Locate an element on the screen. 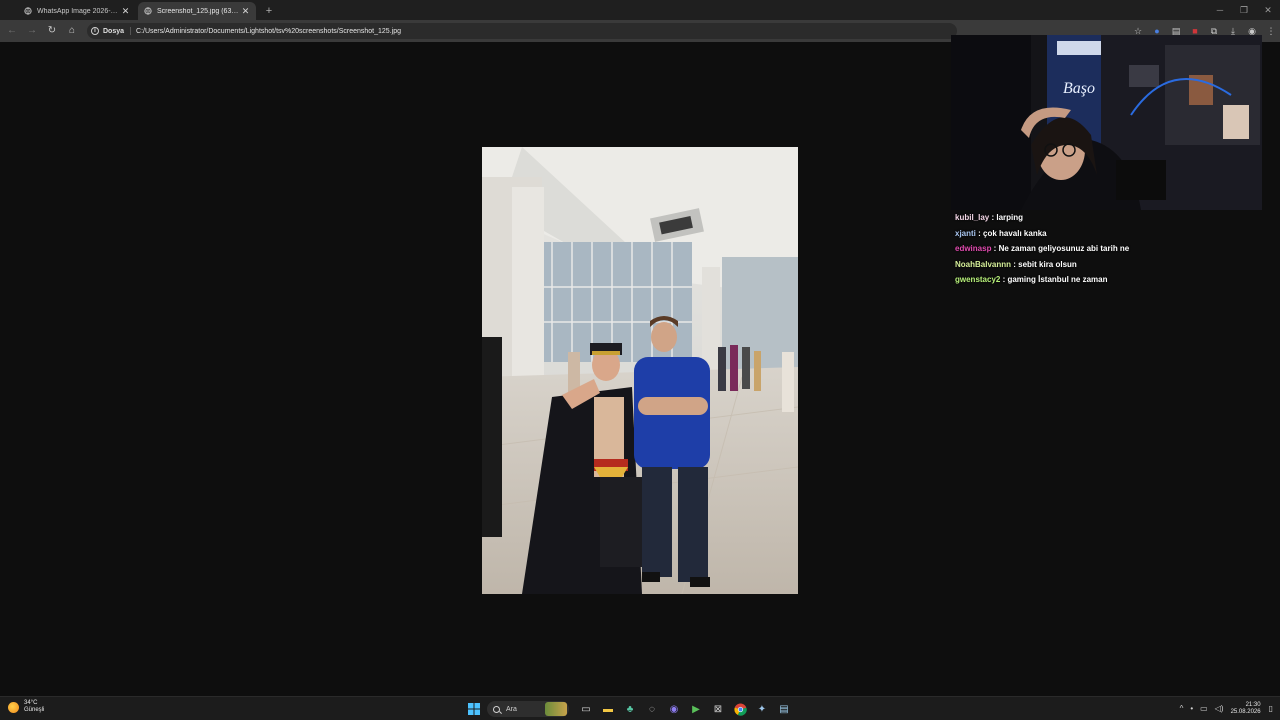 Image resolution: width=1280 pixels, height=720 pixels. mic-icon: • is located at coordinates (1191, 708).